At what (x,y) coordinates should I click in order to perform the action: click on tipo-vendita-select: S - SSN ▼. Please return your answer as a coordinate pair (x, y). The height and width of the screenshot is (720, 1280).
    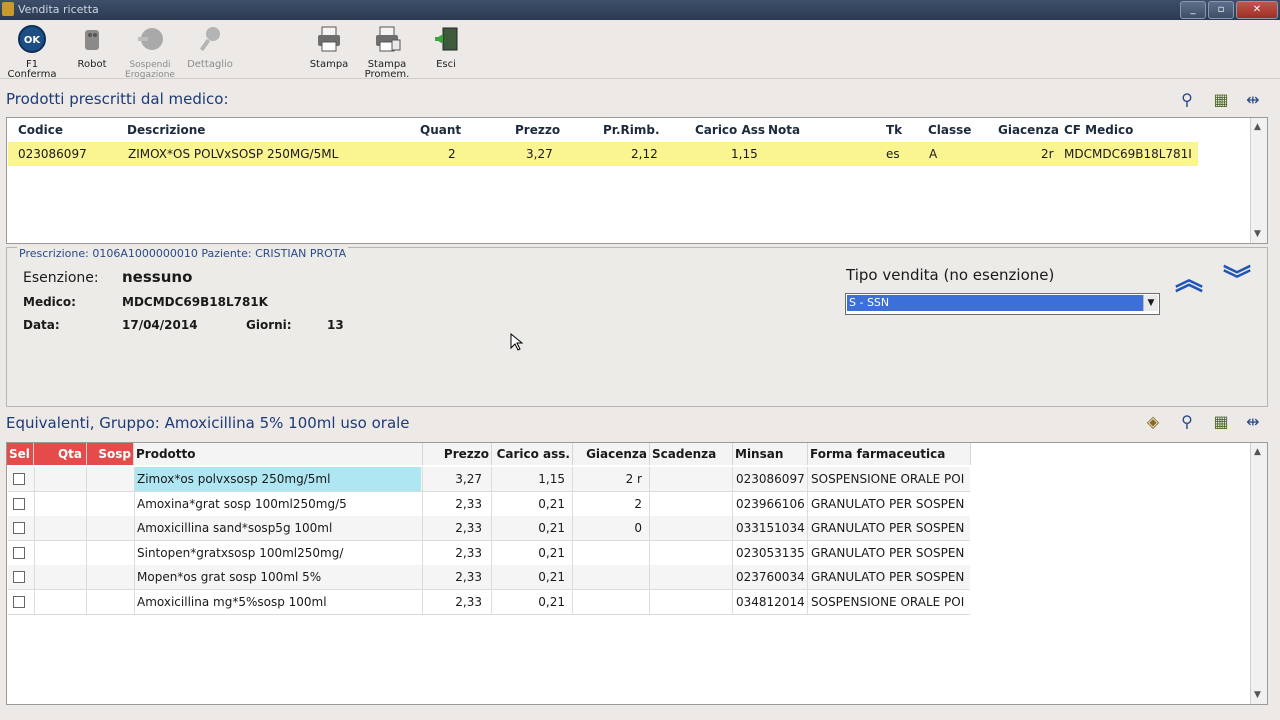
    Looking at the image, I should click on (1002, 304).